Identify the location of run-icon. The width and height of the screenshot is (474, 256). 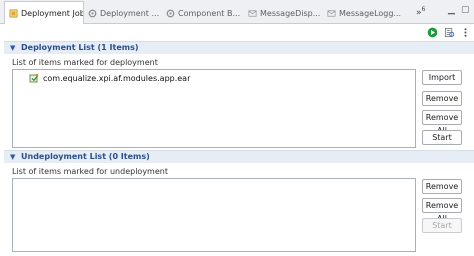
(432, 32).